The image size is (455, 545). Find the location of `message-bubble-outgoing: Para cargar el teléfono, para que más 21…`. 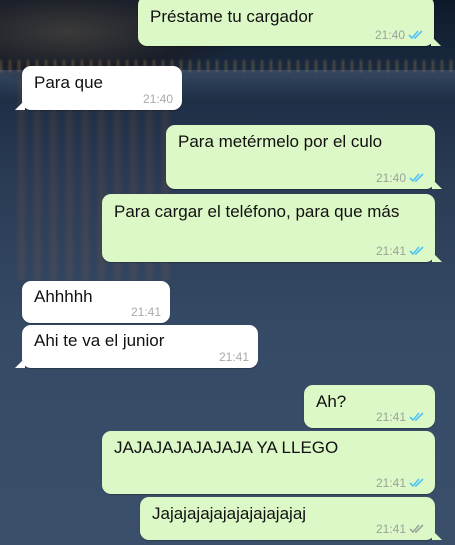

message-bubble-outgoing: Para cargar el teléfono, para que más 21… is located at coordinates (272, 228).